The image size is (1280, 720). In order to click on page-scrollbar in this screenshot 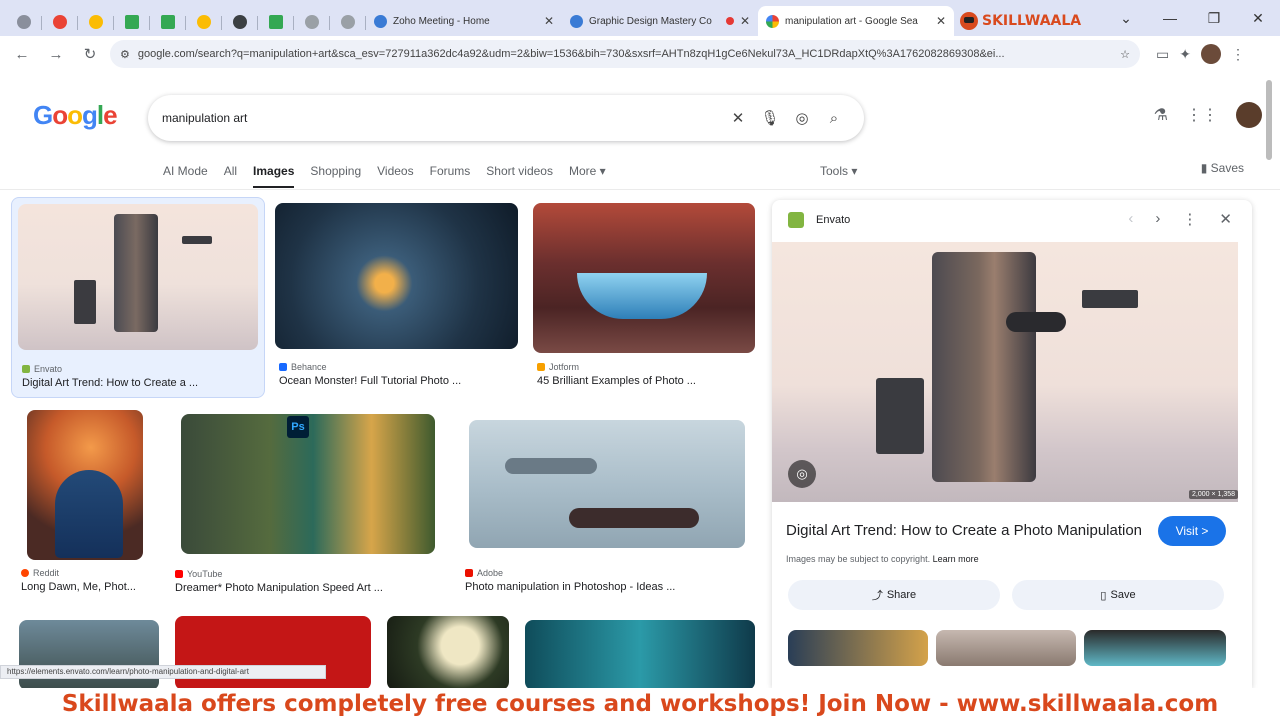, I will do `click(1269, 120)`.